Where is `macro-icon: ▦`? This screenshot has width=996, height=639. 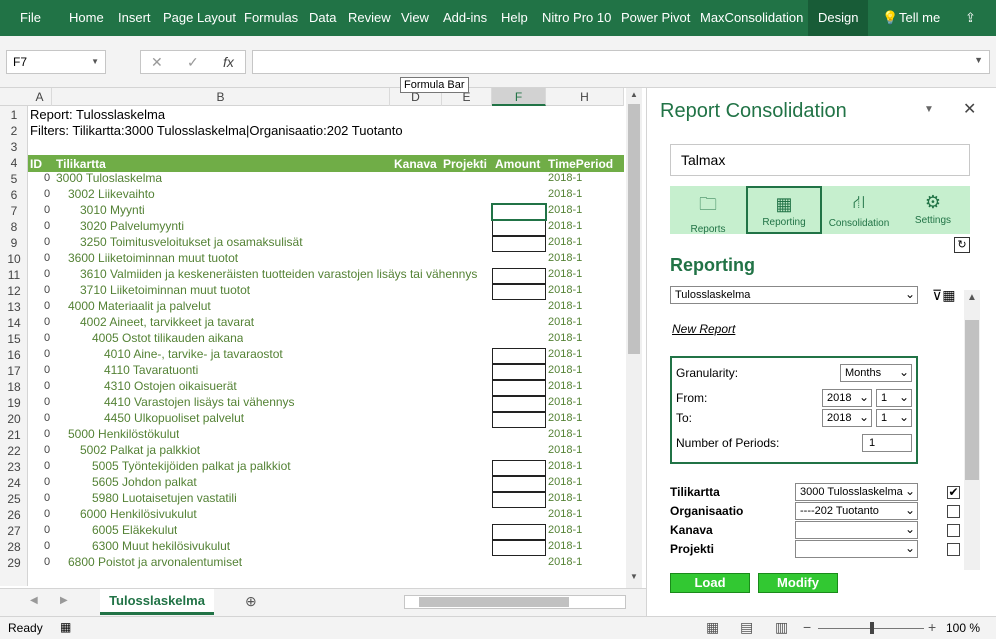 macro-icon: ▦ is located at coordinates (65, 627).